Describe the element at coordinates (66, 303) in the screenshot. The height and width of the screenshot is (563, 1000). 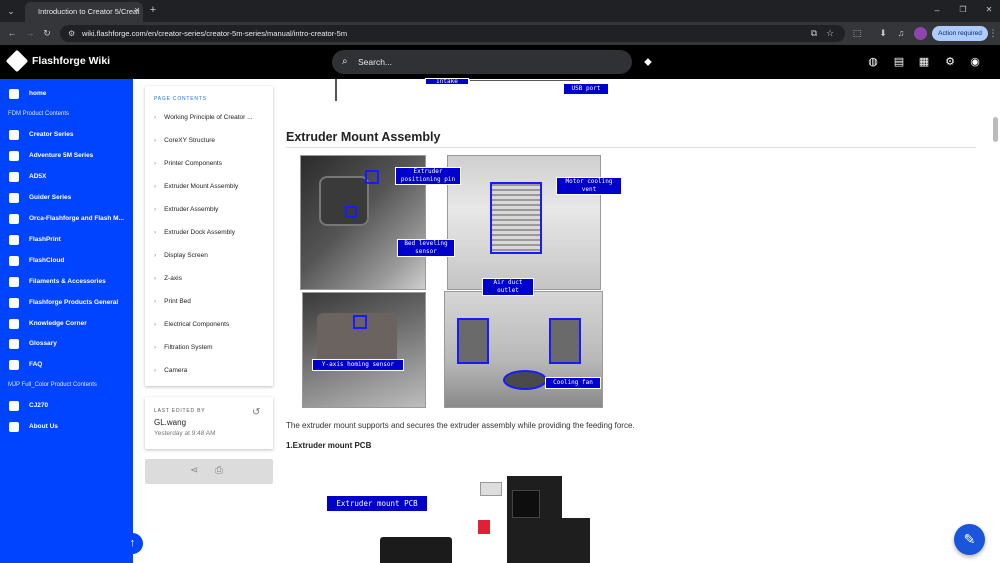
I see `sidebar-item-products-general: Flashforge Products General` at that location.